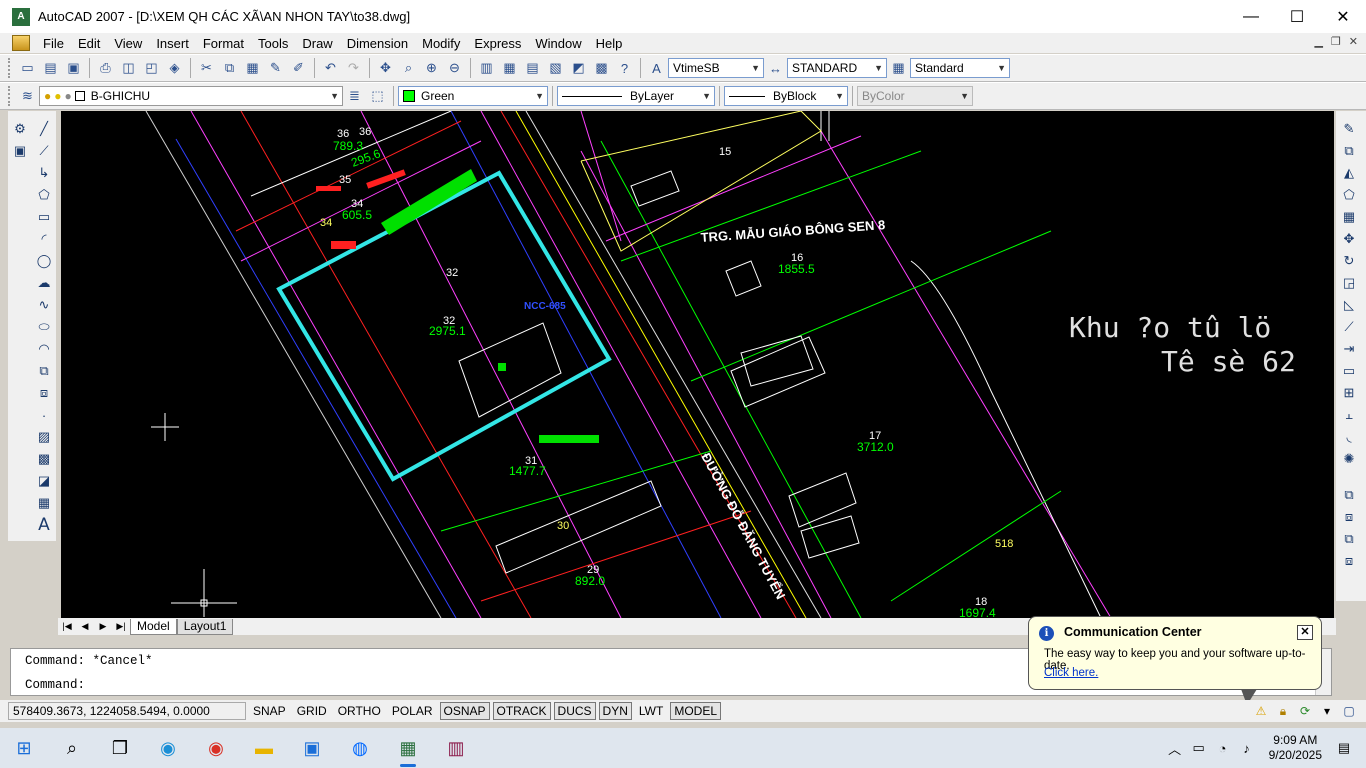  What do you see at coordinates (44, 239) in the screenshot?
I see `arc-icon: ◜` at bounding box center [44, 239].